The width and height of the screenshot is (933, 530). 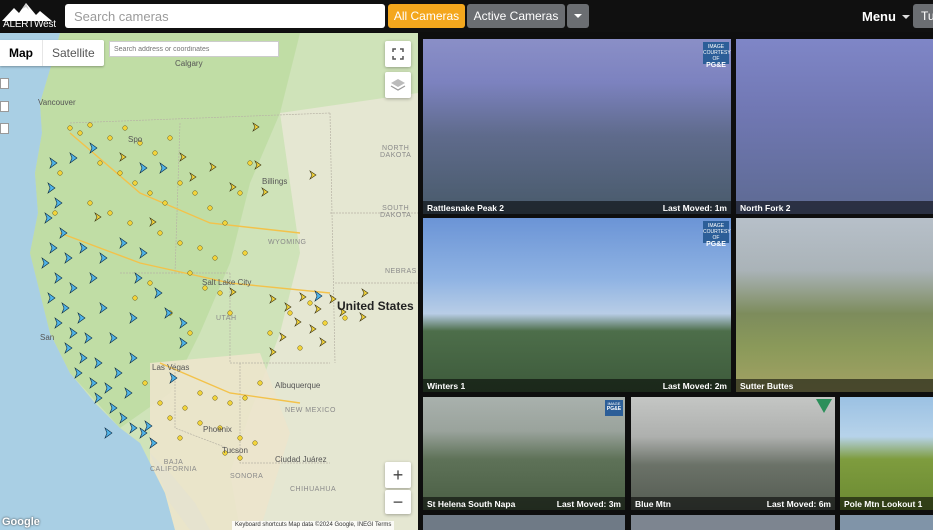 I want to click on camera-caption: Rattlesnake Peak 2 Last Moved: 1m, so click(x=577, y=207).